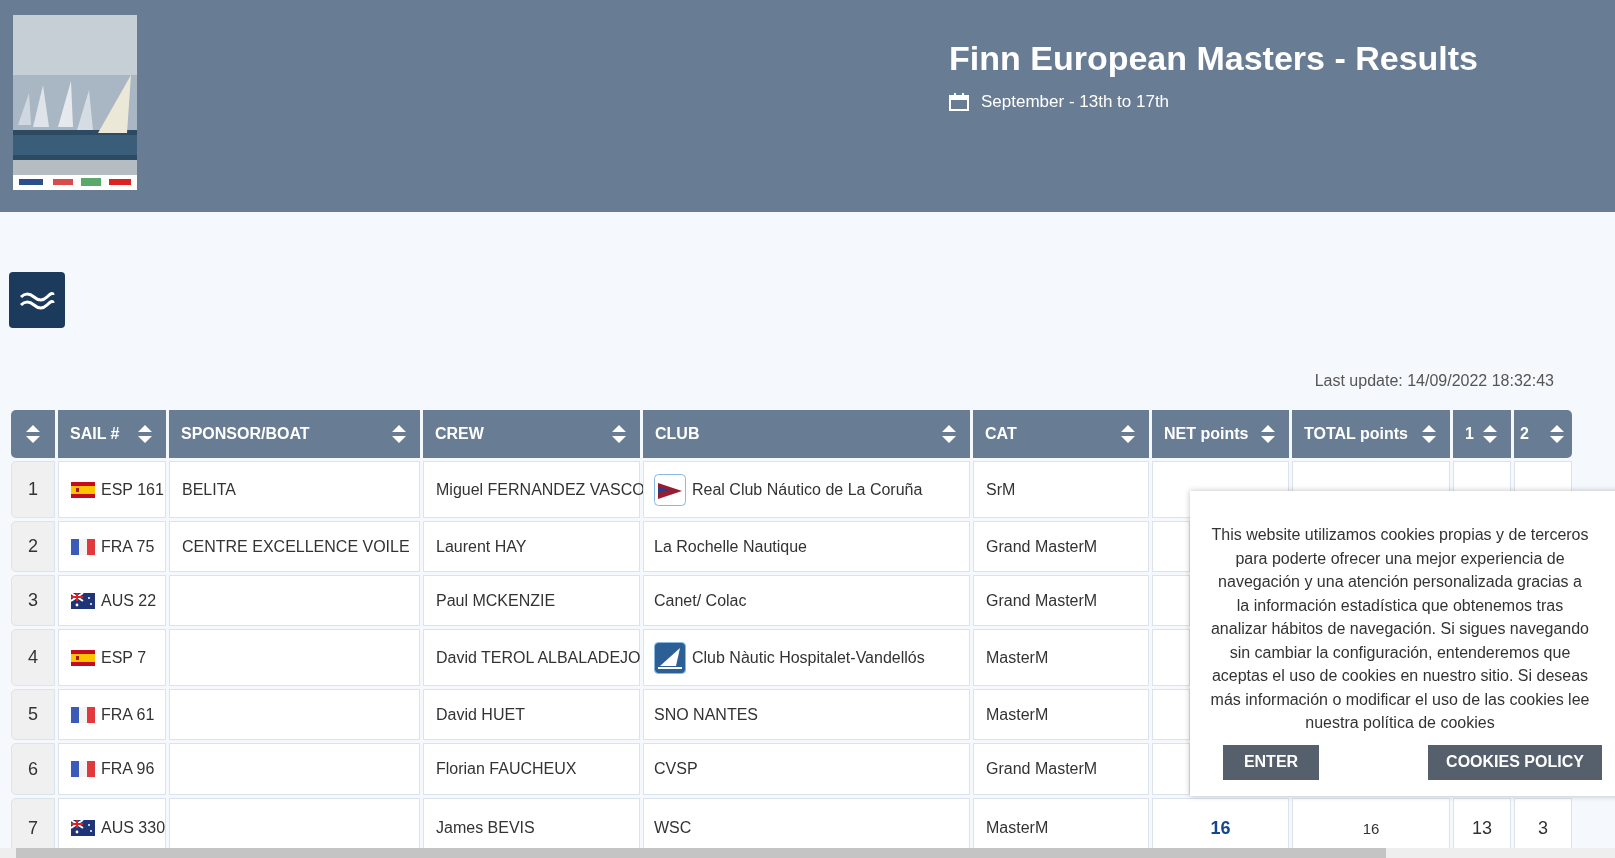  What do you see at coordinates (676, 769) in the screenshot?
I see `club-name: CVSP` at bounding box center [676, 769].